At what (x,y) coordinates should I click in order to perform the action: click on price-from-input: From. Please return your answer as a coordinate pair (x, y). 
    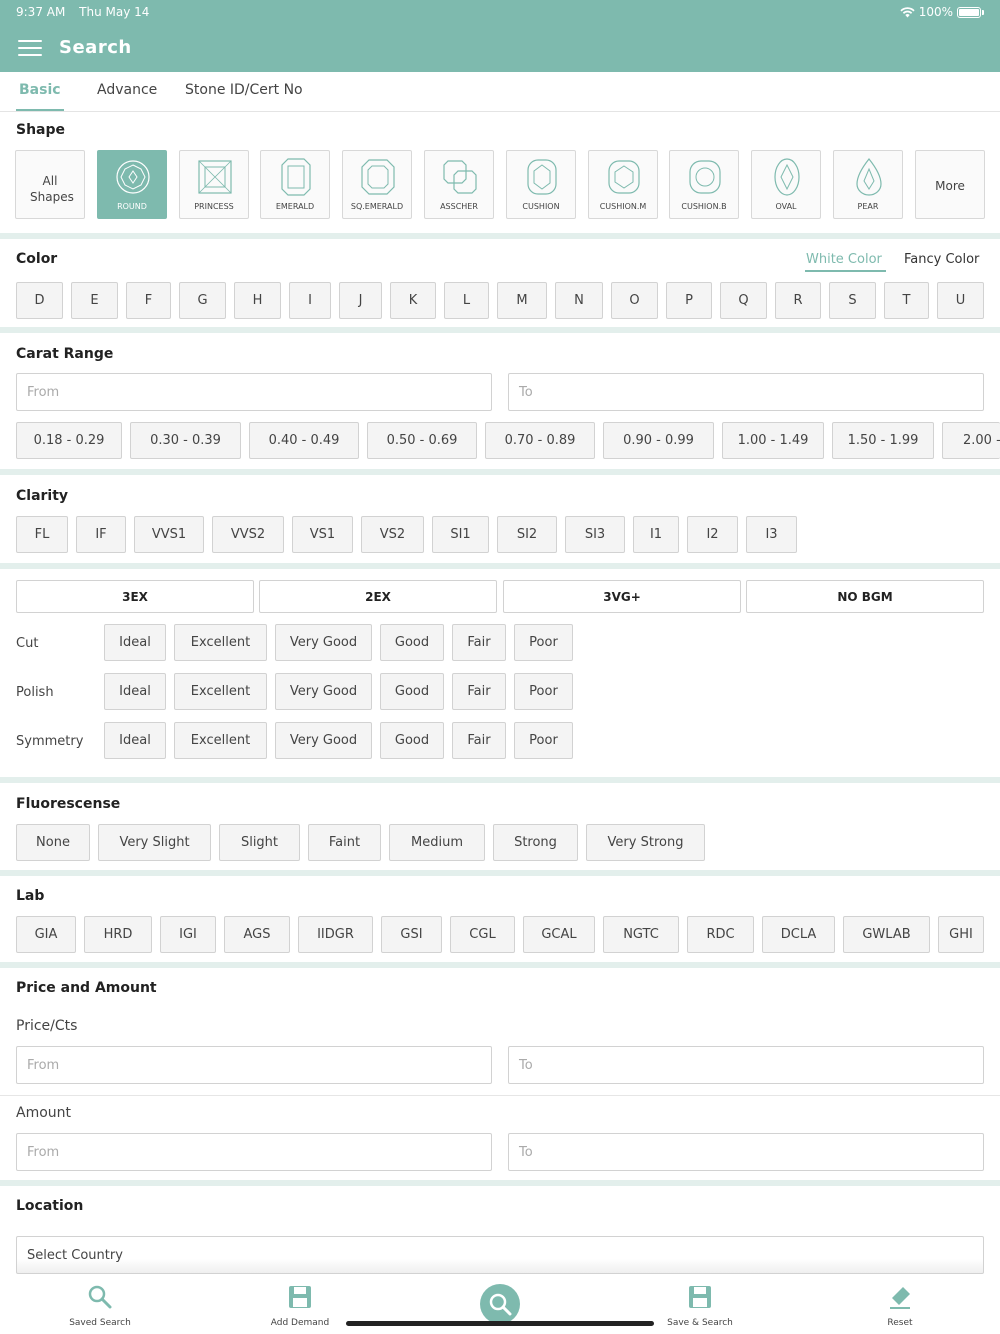
    Looking at the image, I should click on (254, 1065).